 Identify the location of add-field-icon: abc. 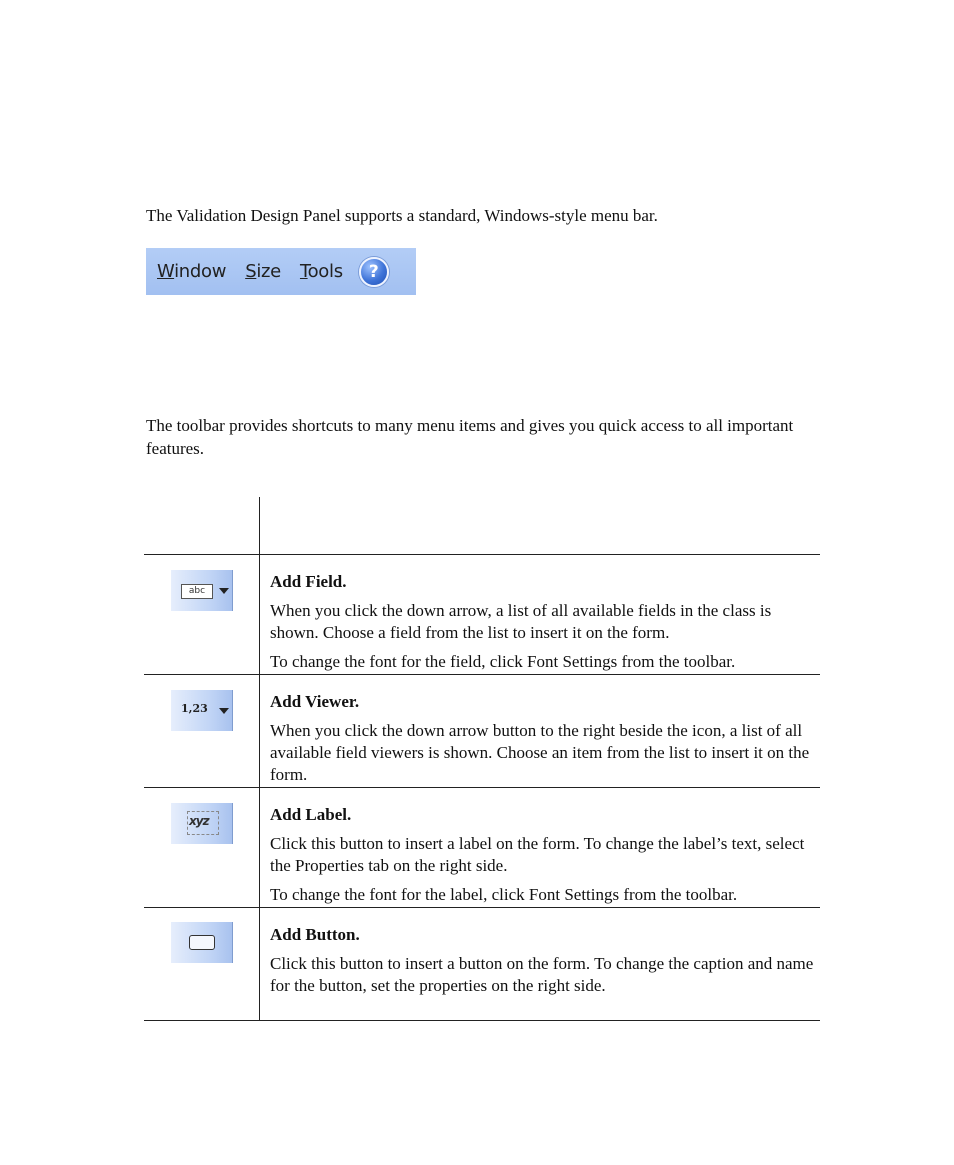
(202, 590).